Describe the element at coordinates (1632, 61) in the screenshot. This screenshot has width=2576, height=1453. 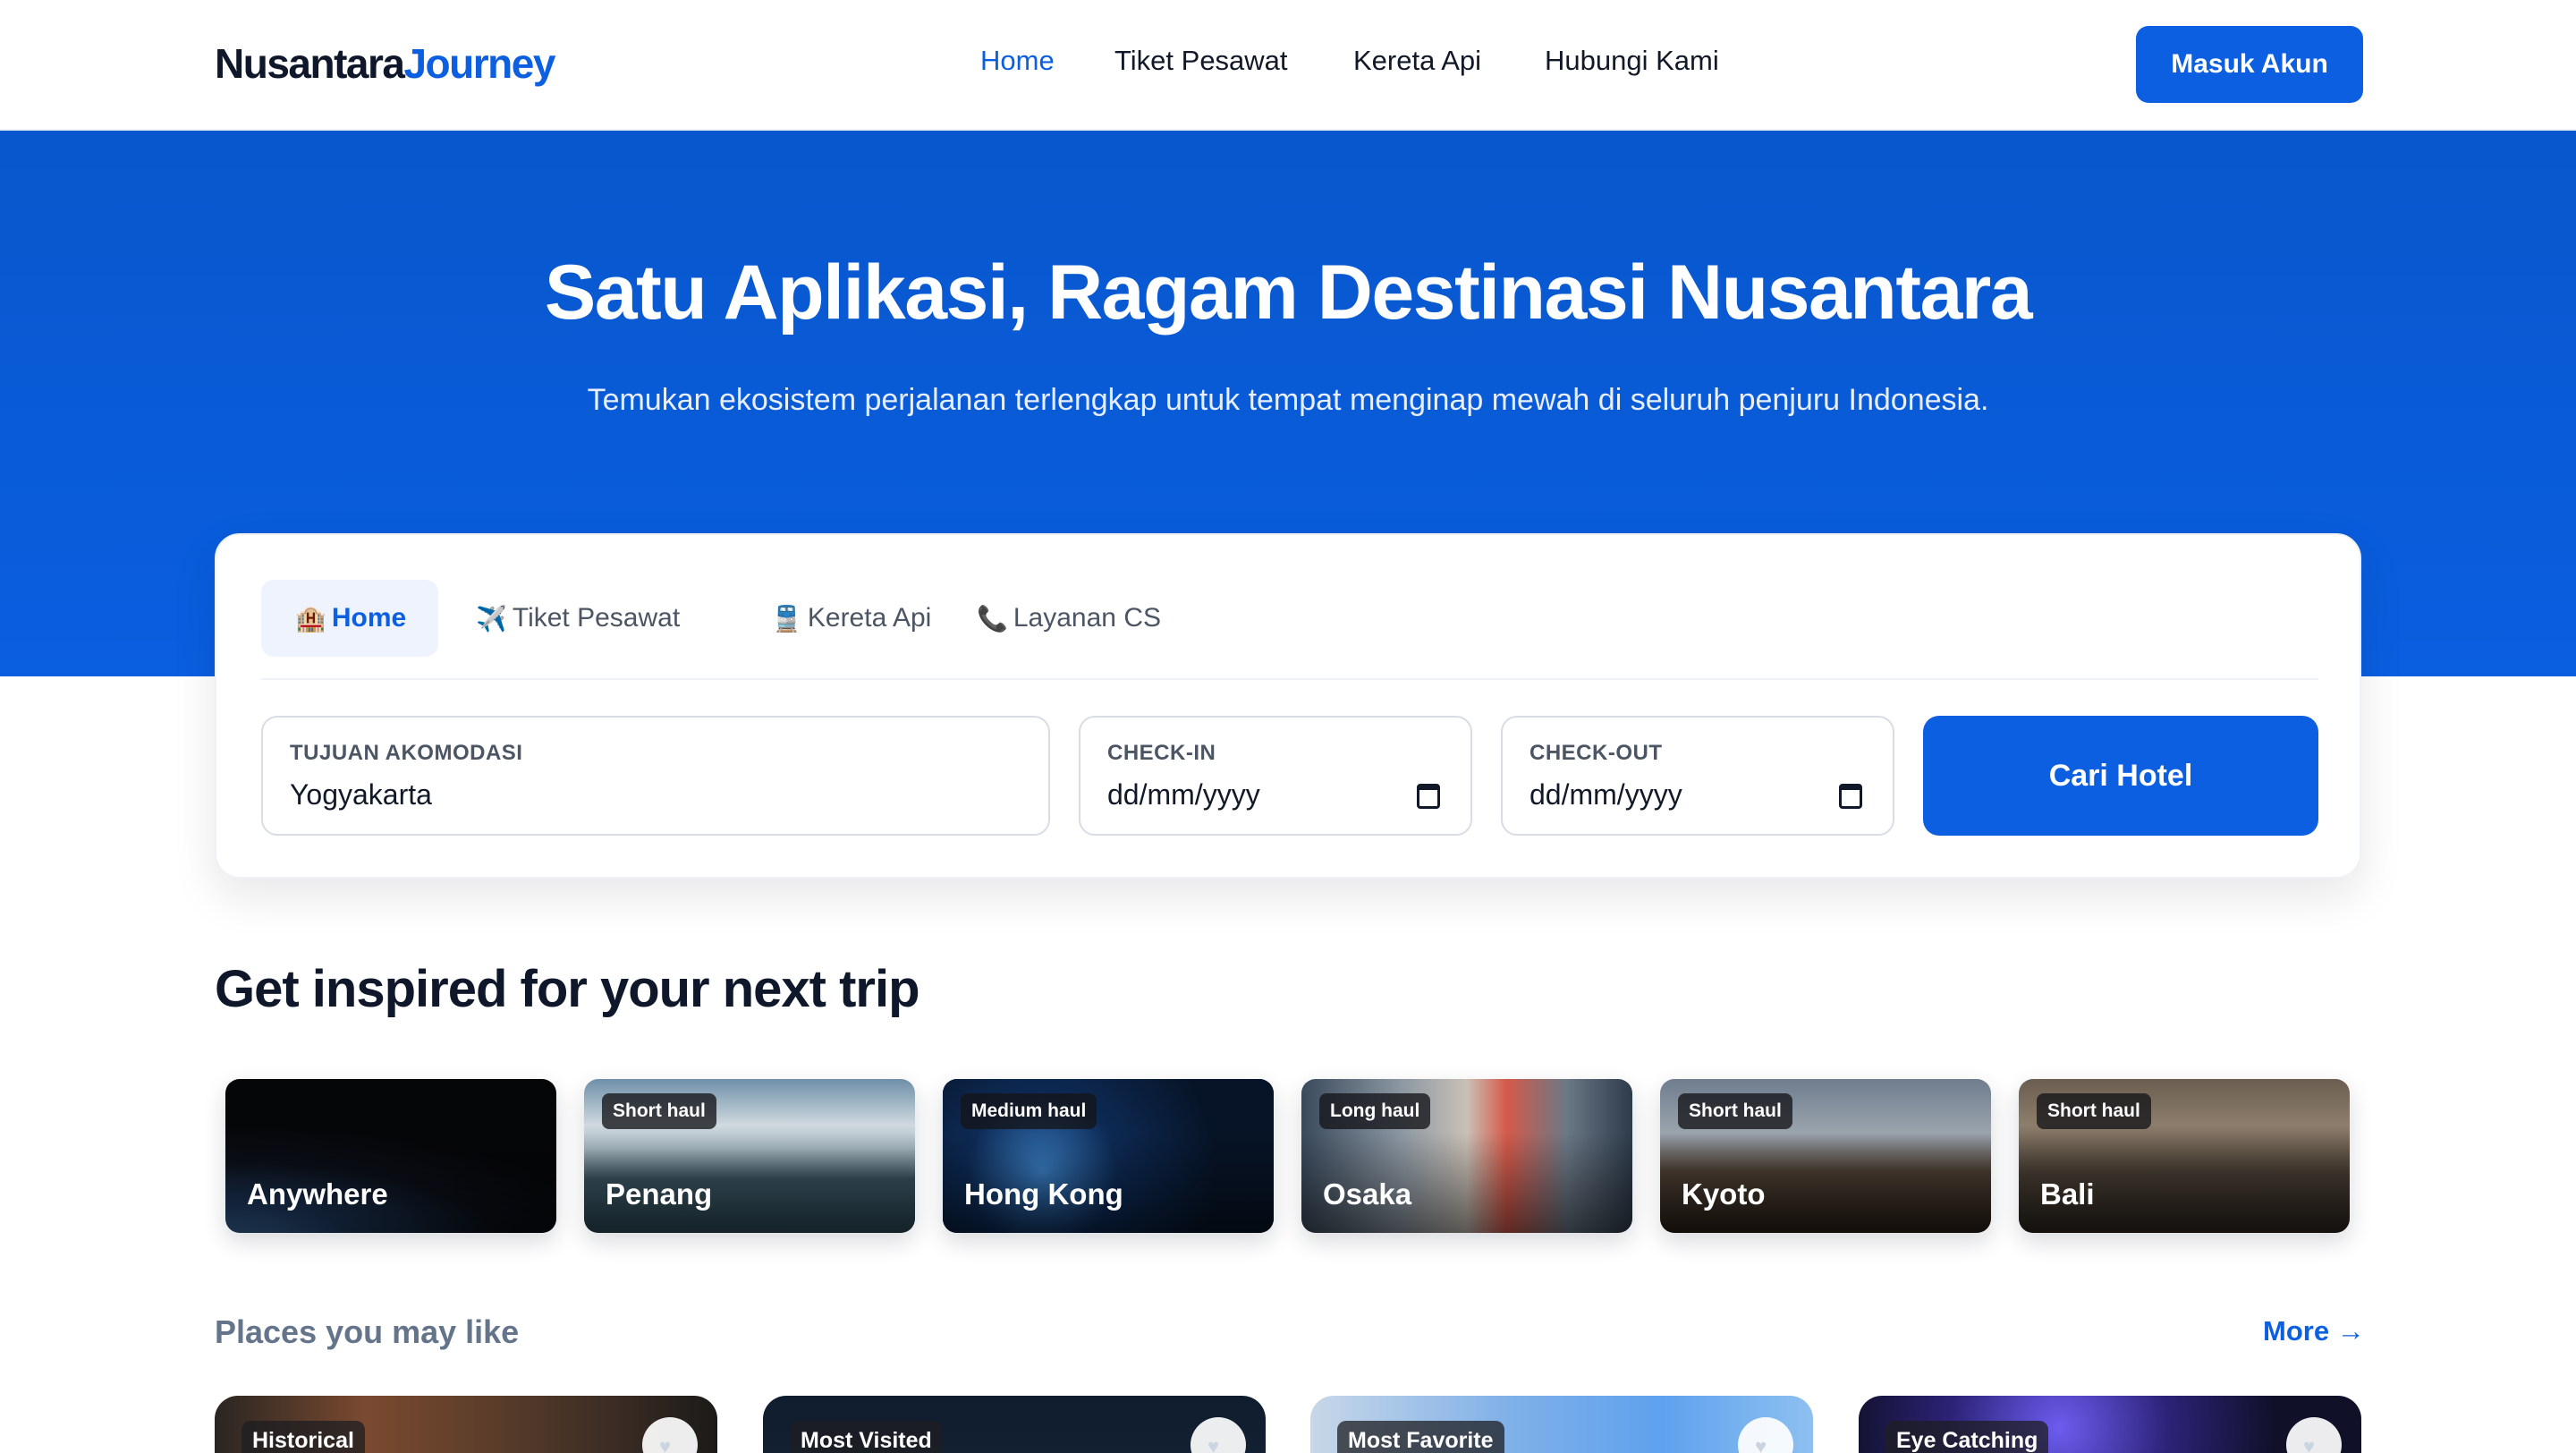
I see `nav-link-hubungi-kami: Hubungi Kami` at that location.